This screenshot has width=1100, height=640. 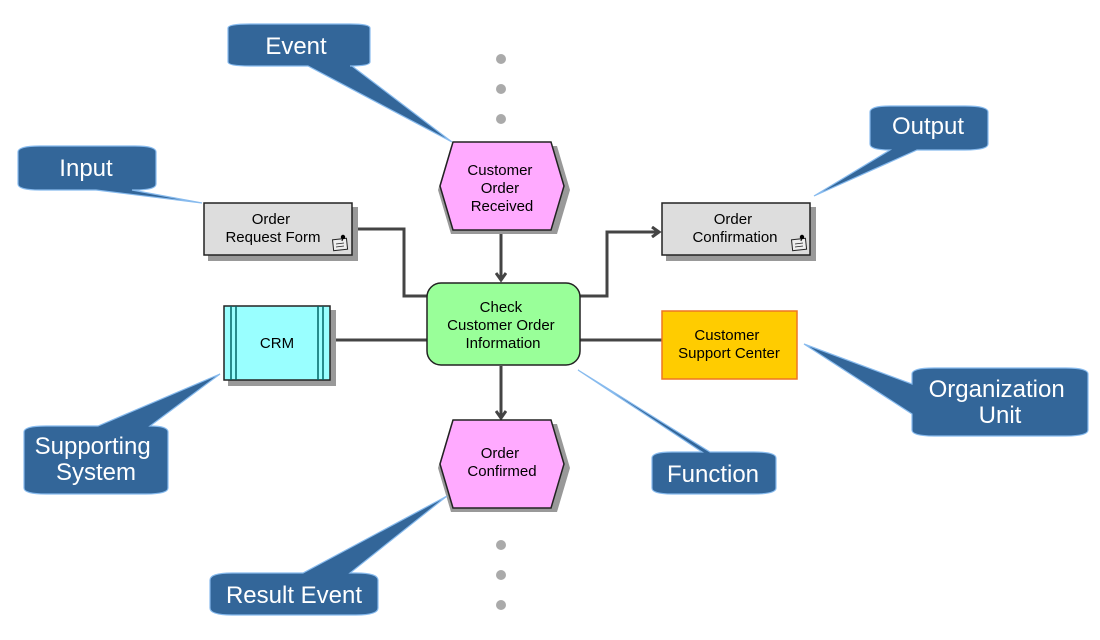 What do you see at coordinates (619, 265) in the screenshot?
I see `connector-function-to-output` at bounding box center [619, 265].